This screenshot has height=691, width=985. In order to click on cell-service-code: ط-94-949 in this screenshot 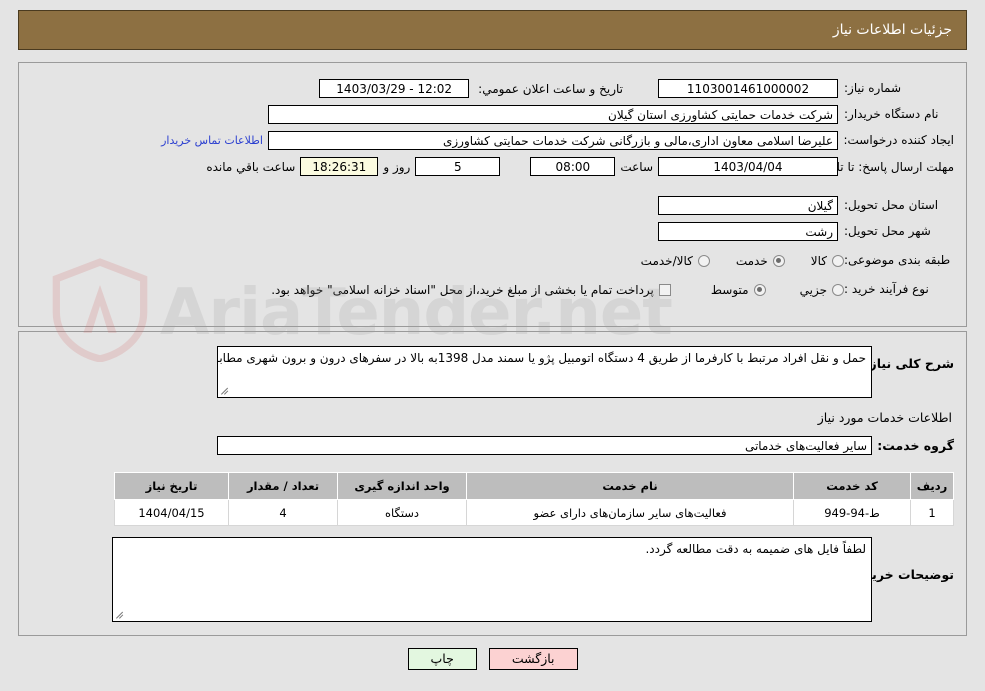, I will do `click(852, 512)`.